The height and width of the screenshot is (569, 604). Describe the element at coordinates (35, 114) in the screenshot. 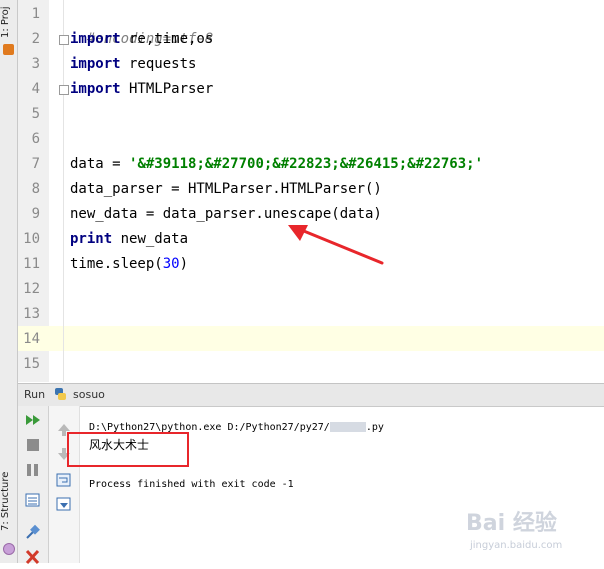

I see `line-number: 5` at that location.